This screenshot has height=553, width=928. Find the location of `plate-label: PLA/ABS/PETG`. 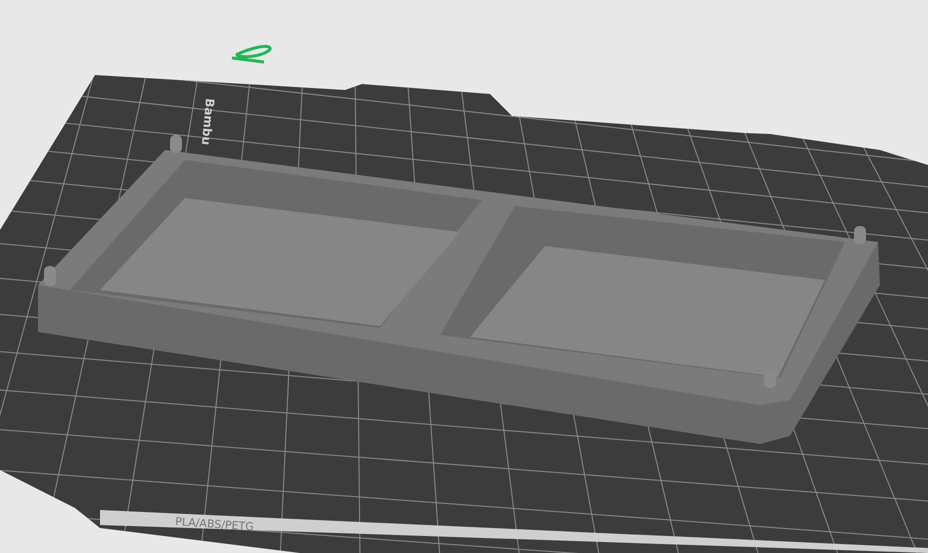

plate-label: PLA/ABS/PETG is located at coordinates (214, 524).